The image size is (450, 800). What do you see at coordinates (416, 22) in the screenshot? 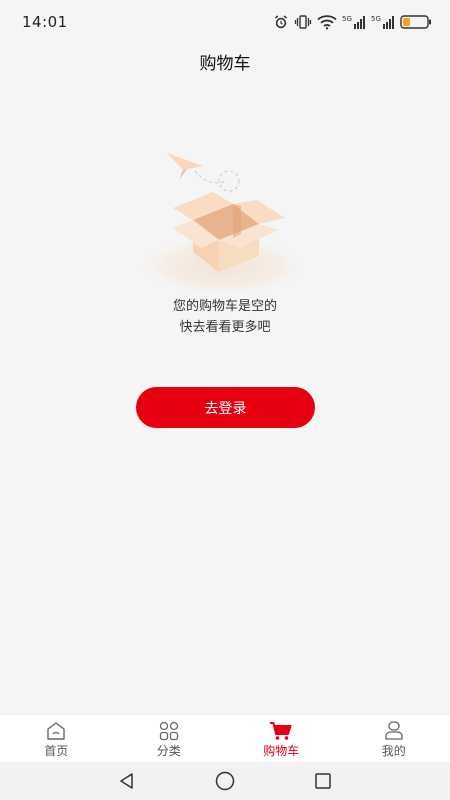
I see `battery-icon` at bounding box center [416, 22].